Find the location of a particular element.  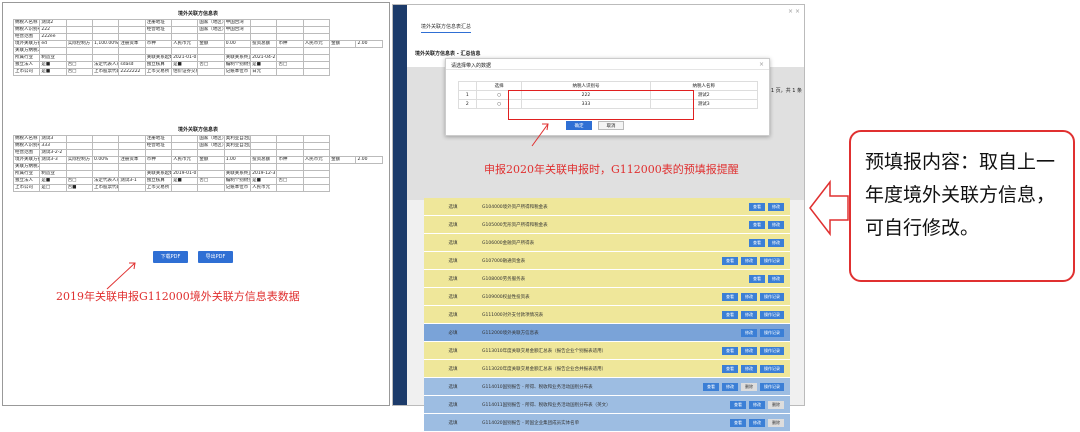

form-name: G113010年度关联交易金额汇总表（报告企业个别报表适用） is located at coordinates (544, 351).